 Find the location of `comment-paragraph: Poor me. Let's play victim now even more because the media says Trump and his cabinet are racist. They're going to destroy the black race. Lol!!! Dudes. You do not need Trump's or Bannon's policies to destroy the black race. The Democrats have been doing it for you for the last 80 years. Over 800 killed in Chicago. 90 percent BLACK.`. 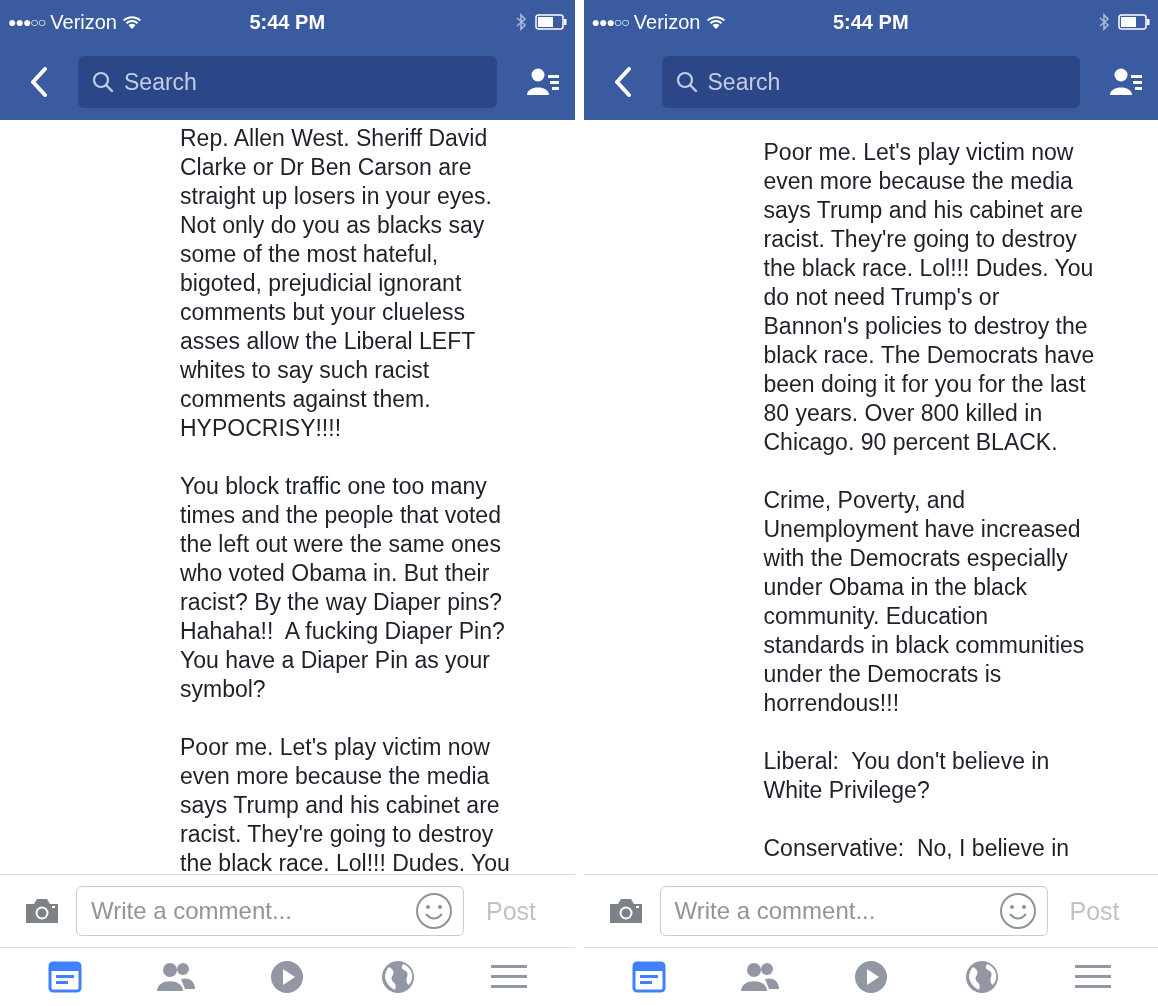

comment-paragraph: Poor me. Let's play victim now even more because the media says Trump and his cabinet are racist. They're going to destroy the black race. Lol!!! Dudes. You do not need Trump's or Bannon's policies to destroy the black race. The Democrats have been doing it for you for the last 80 years. Over 800 killed in Chicago. 90 percent BLACK. is located at coordinates (929, 297).